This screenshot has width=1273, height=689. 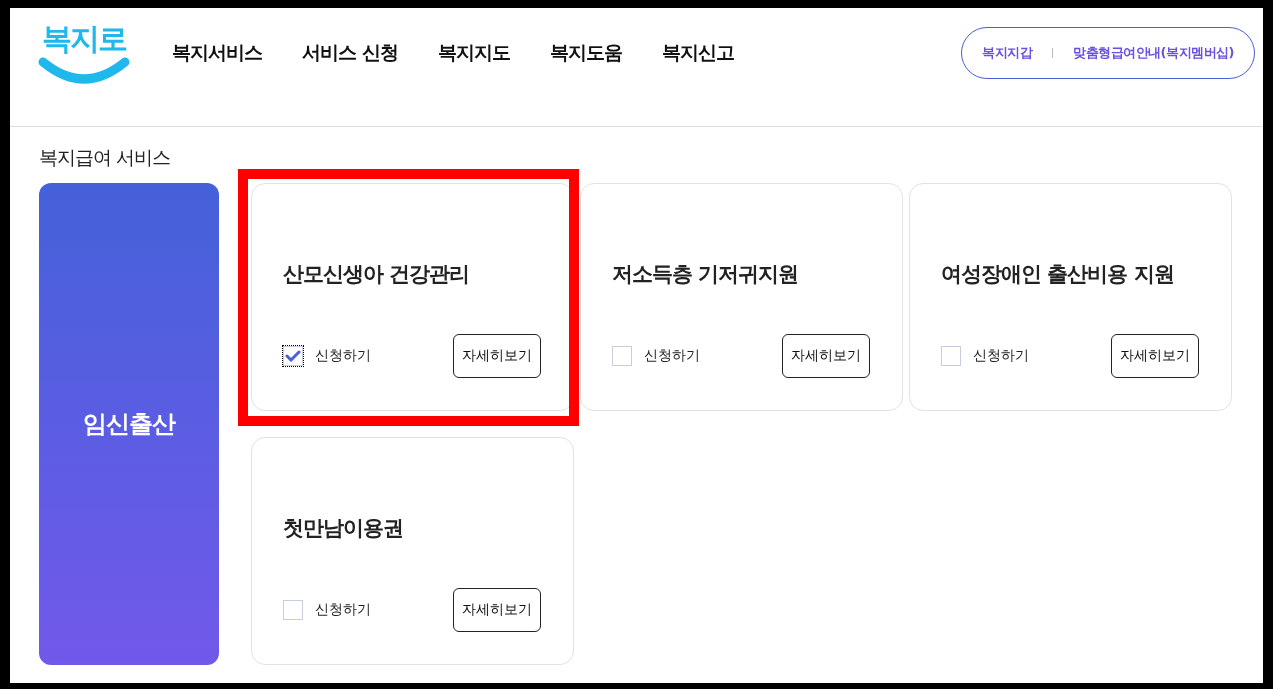 What do you see at coordinates (217, 53) in the screenshot?
I see `nav-link: 복지서비스` at bounding box center [217, 53].